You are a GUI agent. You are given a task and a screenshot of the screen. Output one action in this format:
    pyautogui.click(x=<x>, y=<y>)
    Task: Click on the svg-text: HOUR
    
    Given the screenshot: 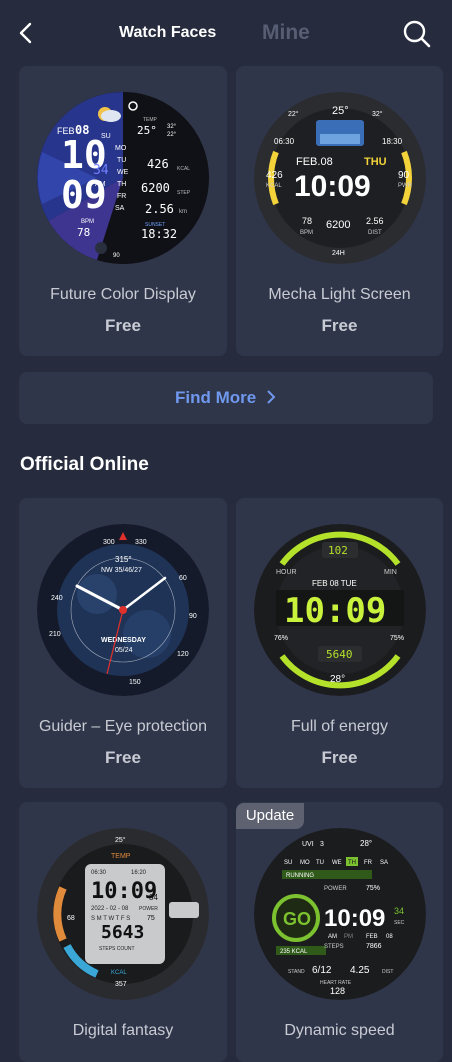 What is the action you would take?
    pyautogui.click(x=286, y=572)
    